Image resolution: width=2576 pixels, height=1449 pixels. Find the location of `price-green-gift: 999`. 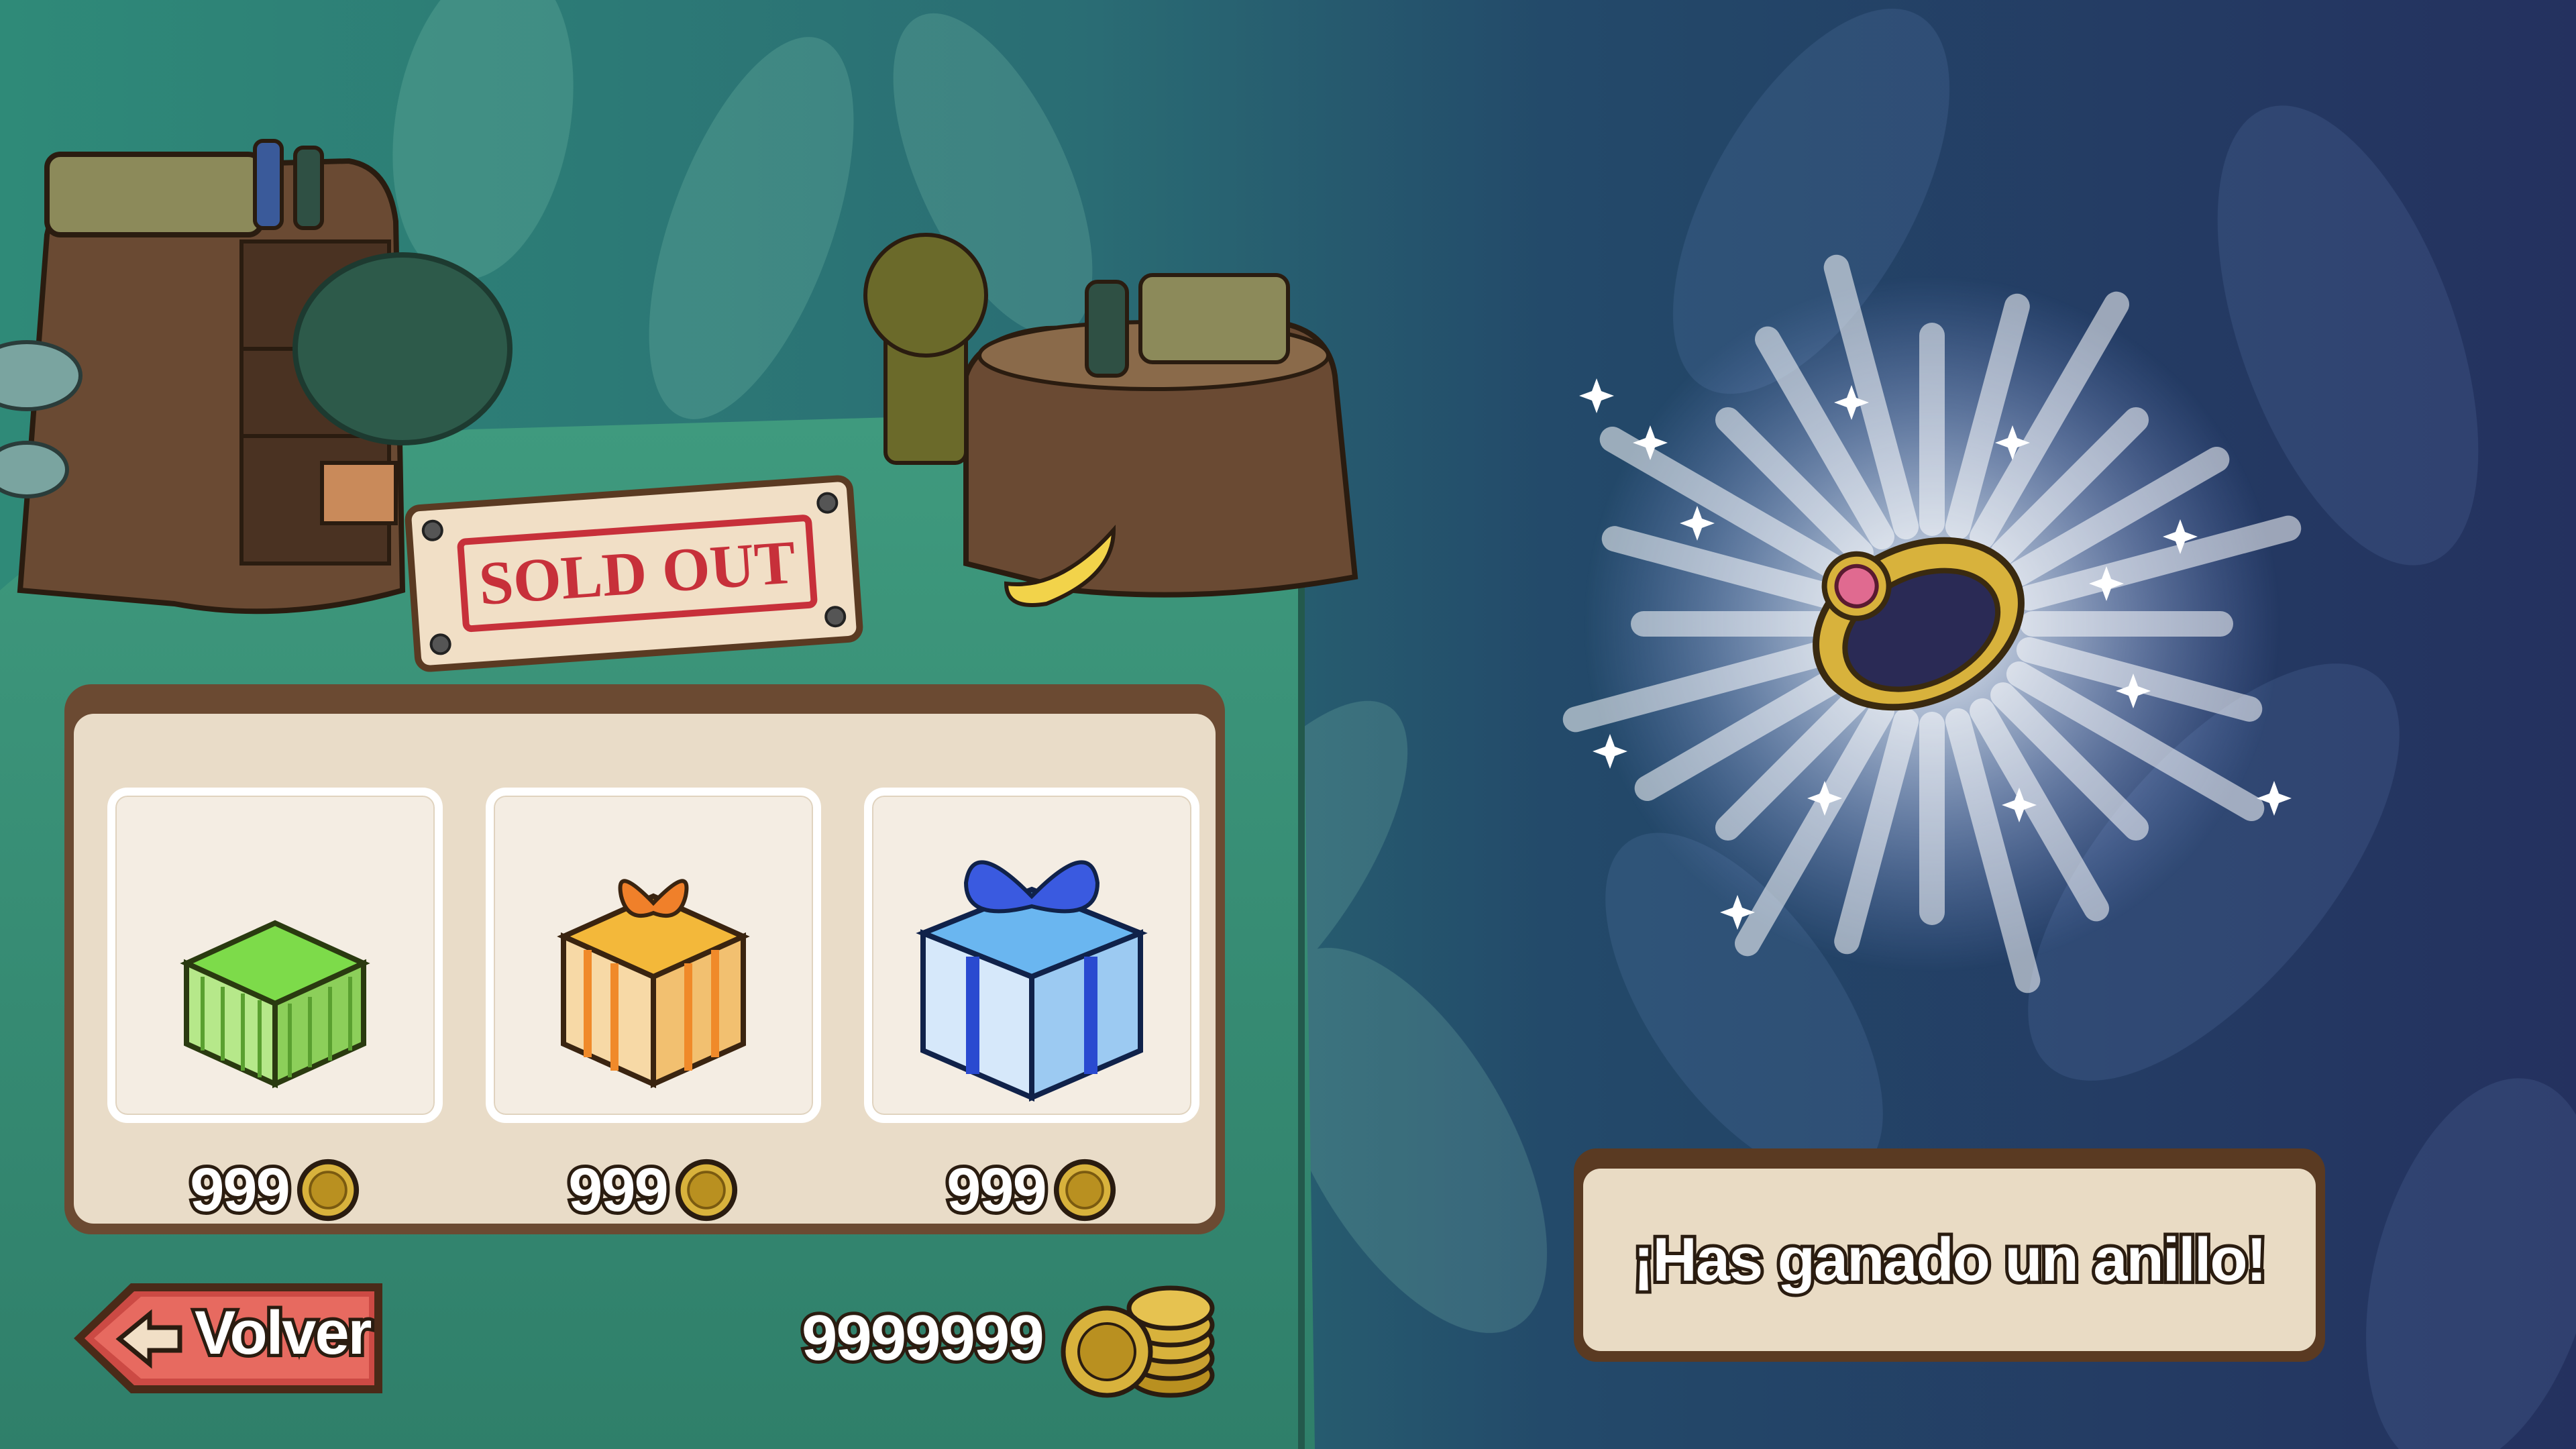

price-green-gift: 999 is located at coordinates (275, 1190).